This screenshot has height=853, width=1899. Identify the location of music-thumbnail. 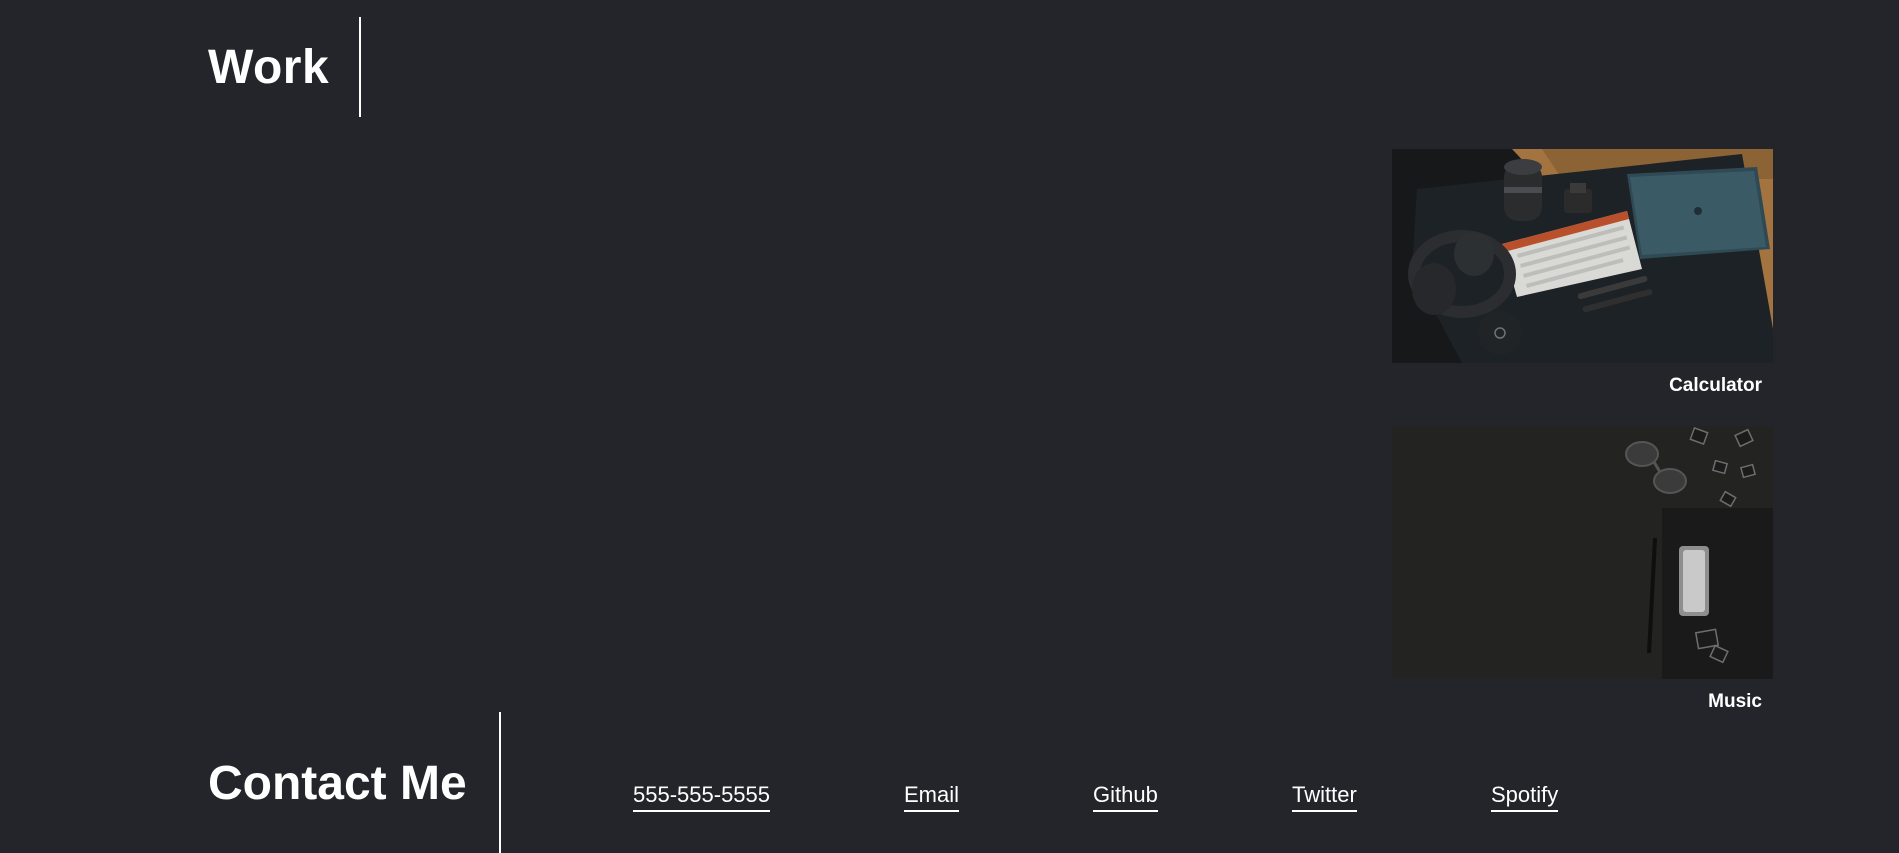
(1582, 552).